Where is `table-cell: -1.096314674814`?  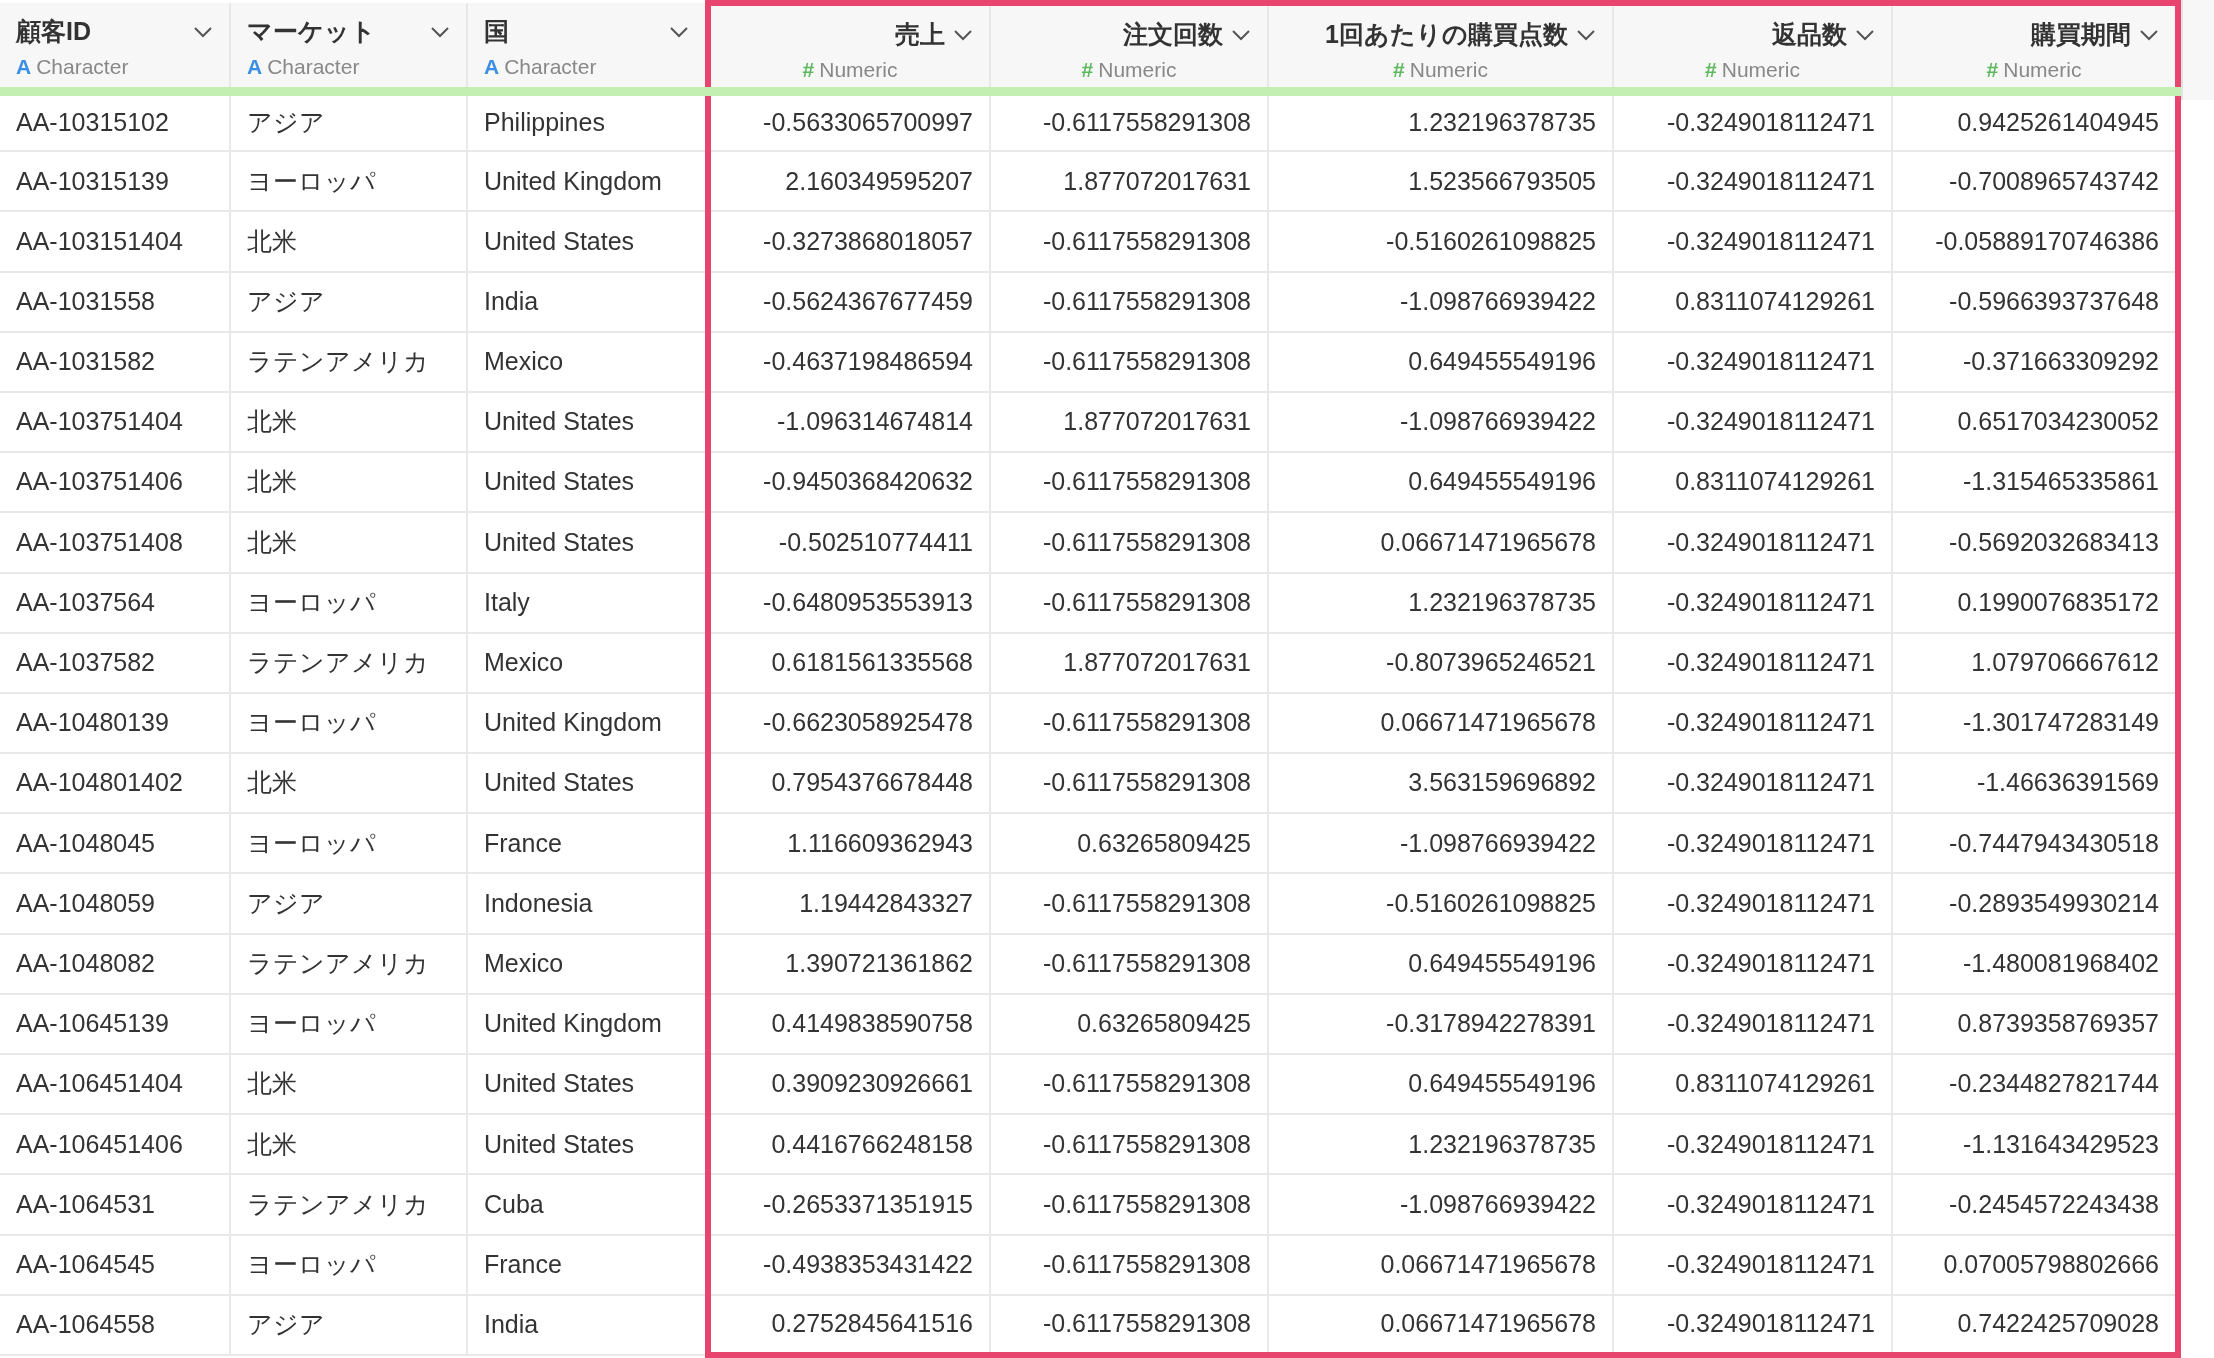 table-cell: -1.096314674814 is located at coordinates (849, 422).